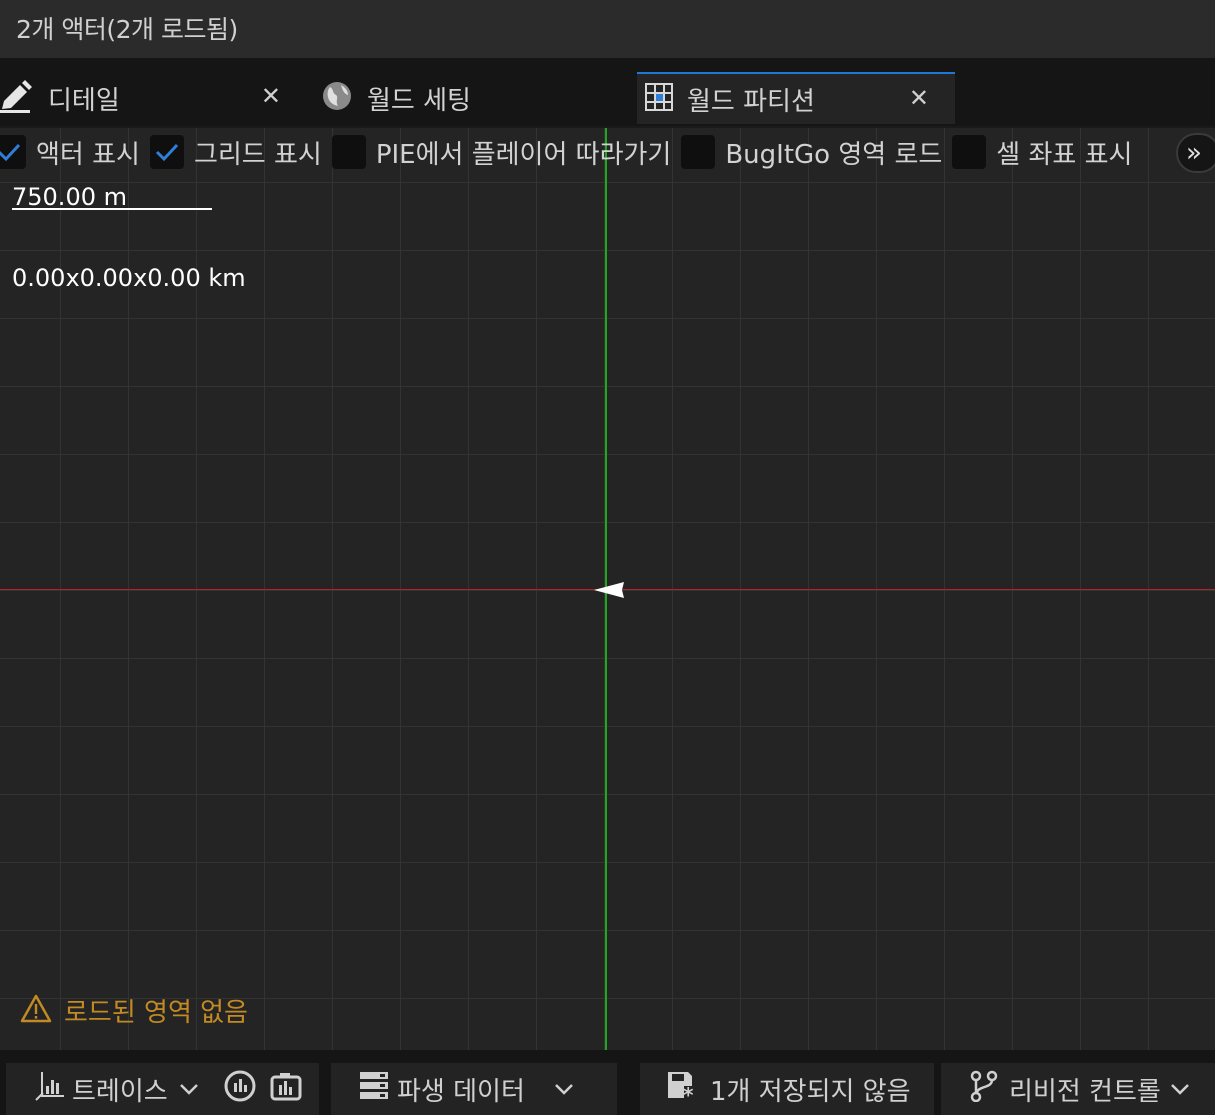 This screenshot has width=1215, height=1115. Describe the element at coordinates (166, 152) in the screenshot. I see `show-grid-checkbox` at that location.